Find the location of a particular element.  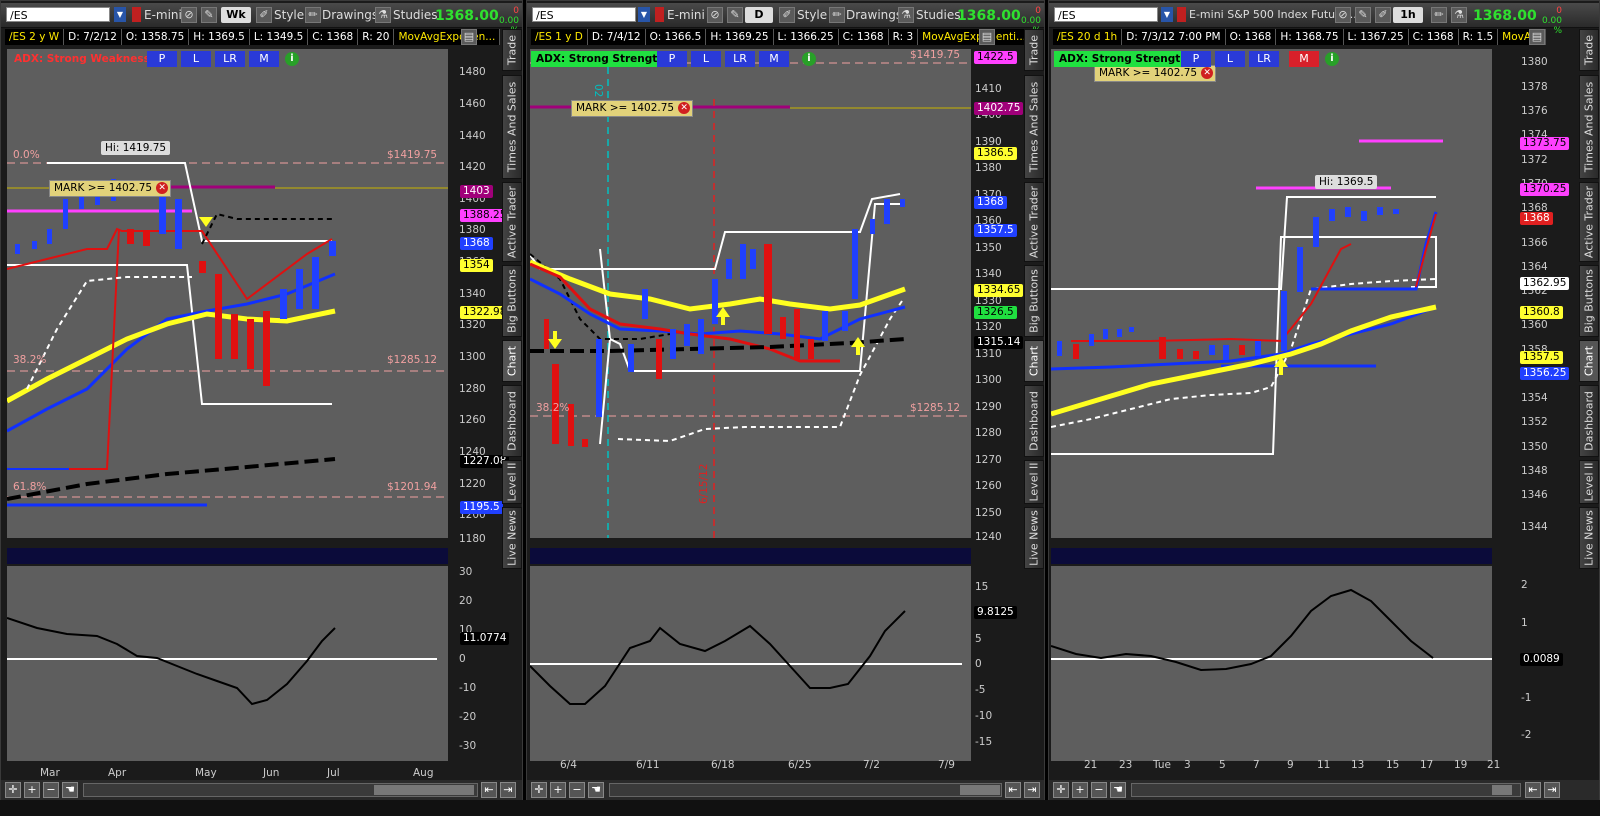

style-menu: Style is located at coordinates (812, 15).